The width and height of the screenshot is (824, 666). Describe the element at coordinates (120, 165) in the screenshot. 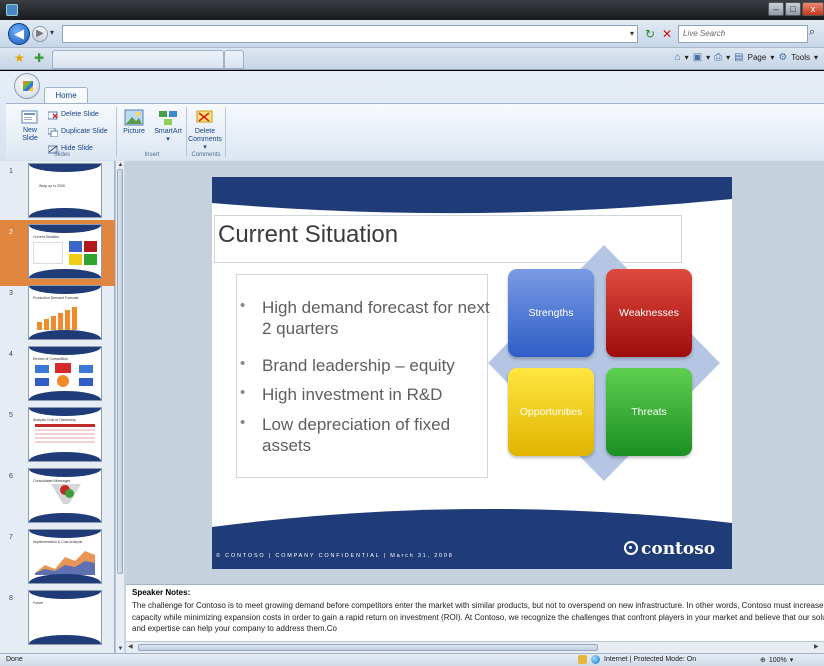

I see `scroll-up-icon: ▲` at that location.